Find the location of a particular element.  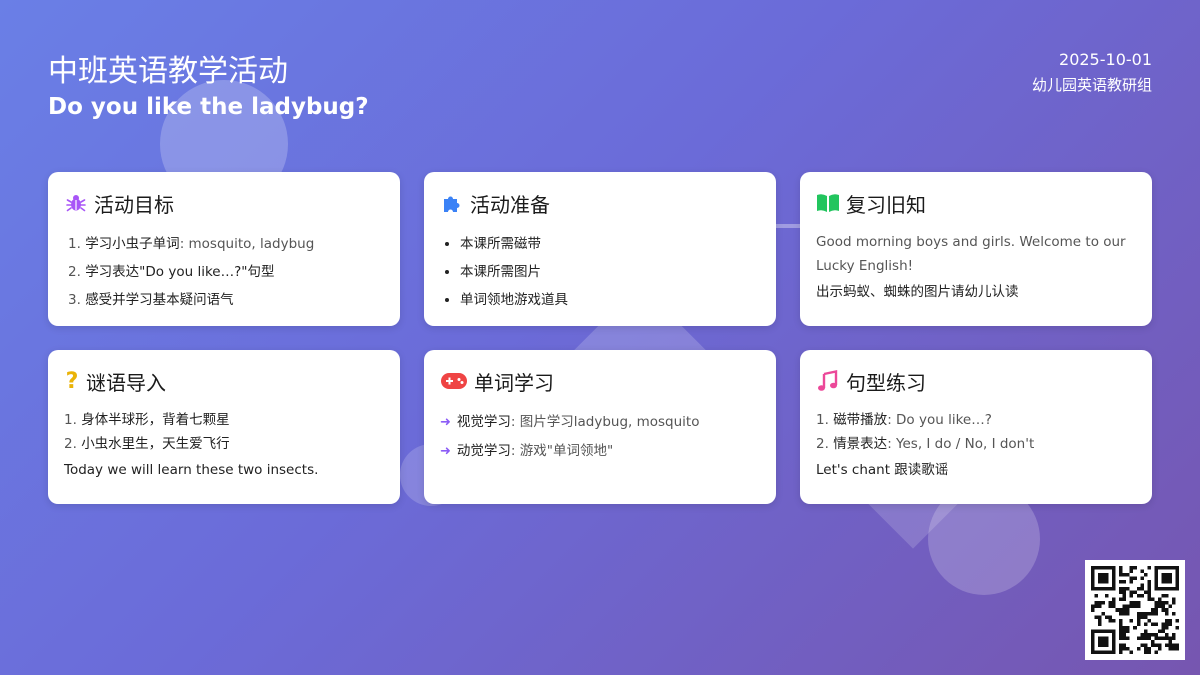

book-icon is located at coordinates (828, 203).